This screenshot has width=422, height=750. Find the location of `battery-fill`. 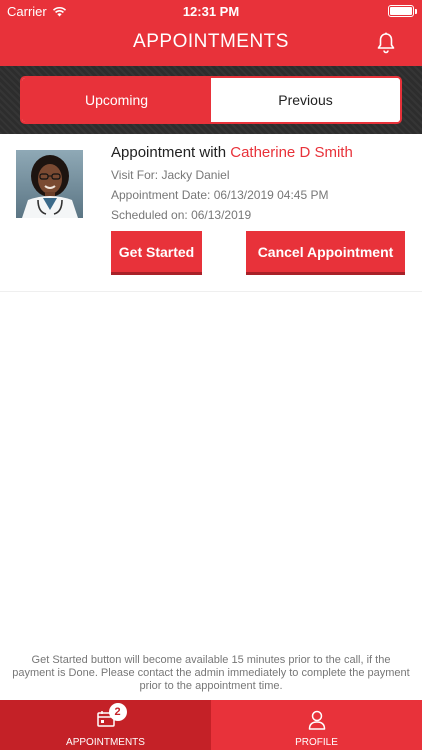

battery-fill is located at coordinates (401, 11).